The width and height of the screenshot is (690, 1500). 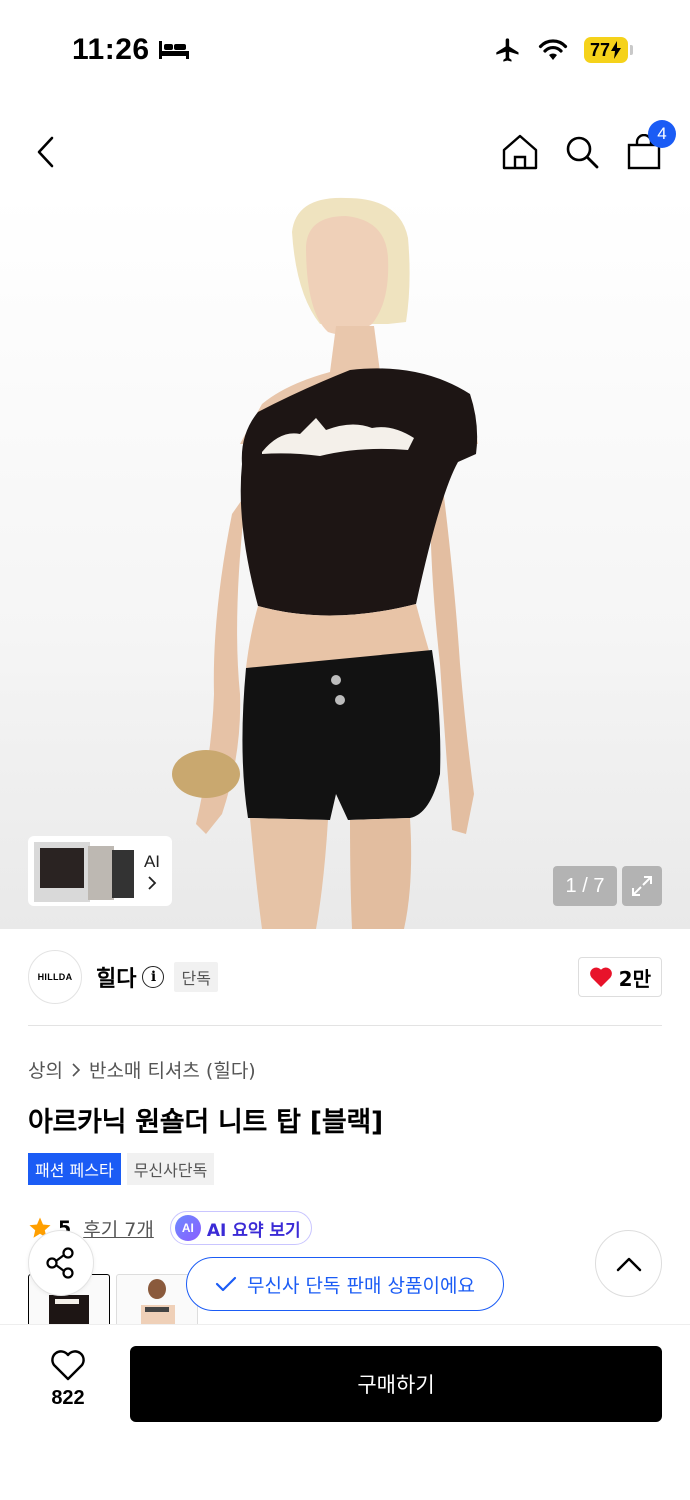 I want to click on cart-button: 4, so click(x=650, y=146).